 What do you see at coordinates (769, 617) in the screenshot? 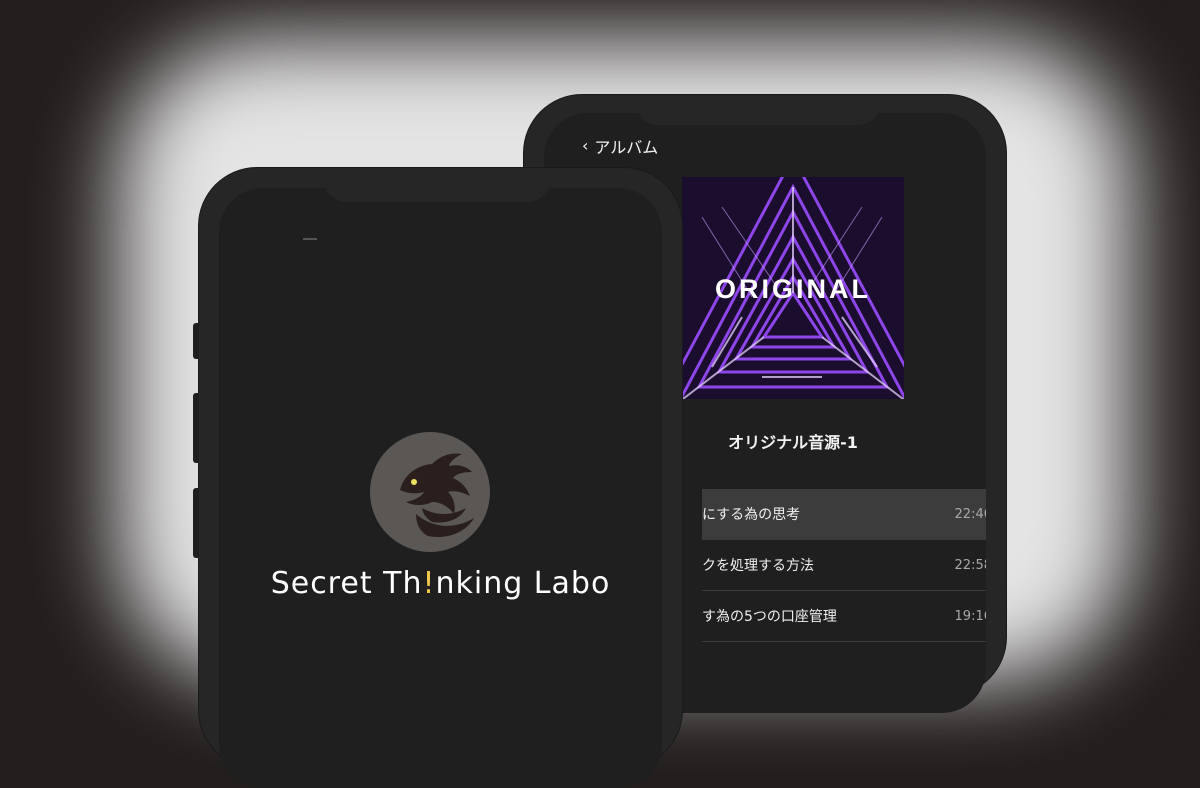
I see `track-title: す為の5つの口座管理` at bounding box center [769, 617].